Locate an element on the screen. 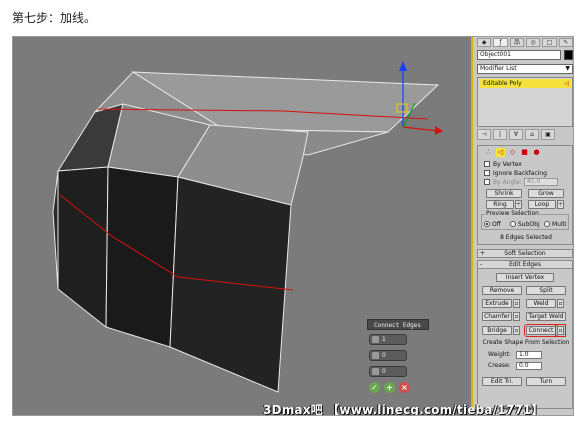 Image resolution: width=585 pixels, height=426 pixels. by-angle-checkbox: By Angle: is located at coordinates (503, 182).